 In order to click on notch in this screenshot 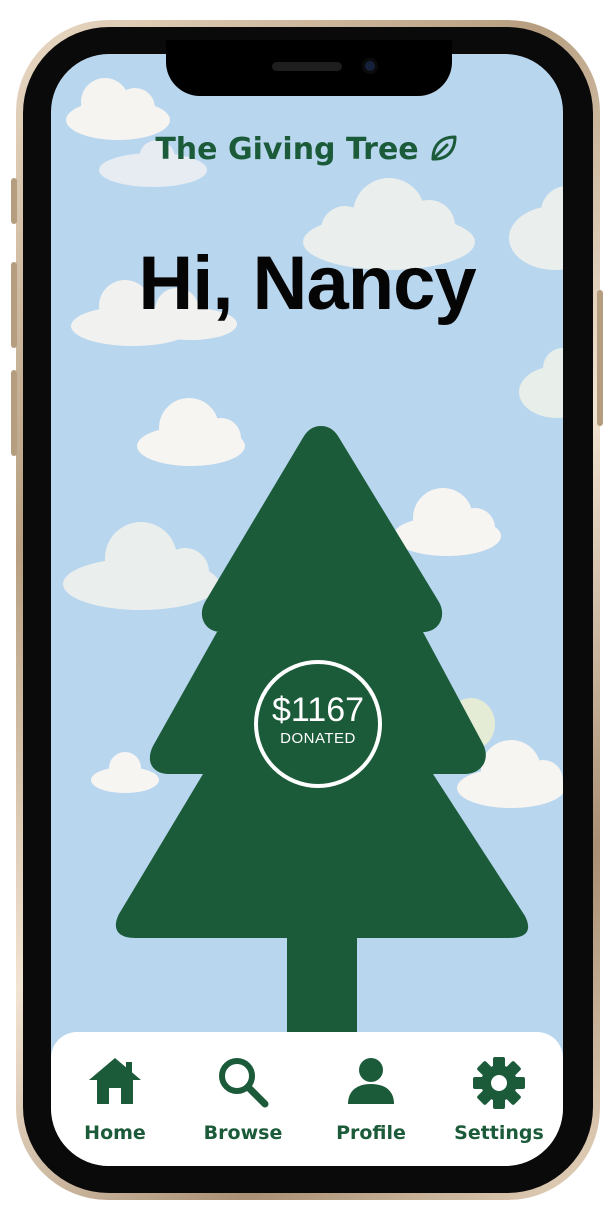, I will do `click(309, 68)`.